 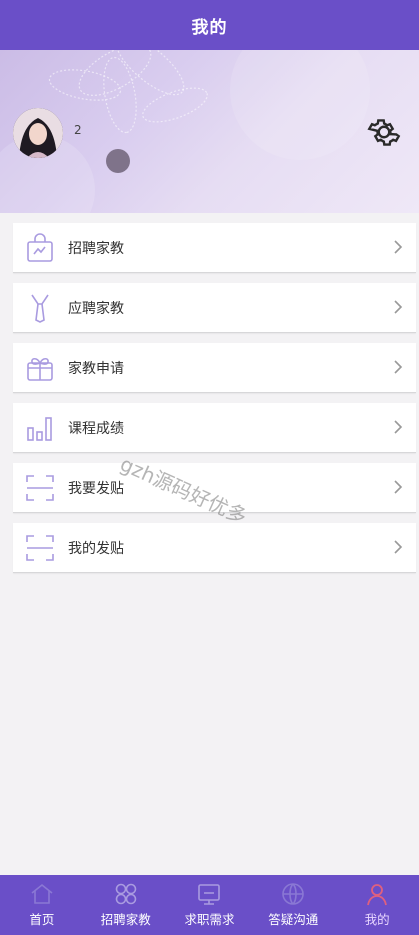 I want to click on menu-item-label: 应聘家教, so click(x=96, y=308).